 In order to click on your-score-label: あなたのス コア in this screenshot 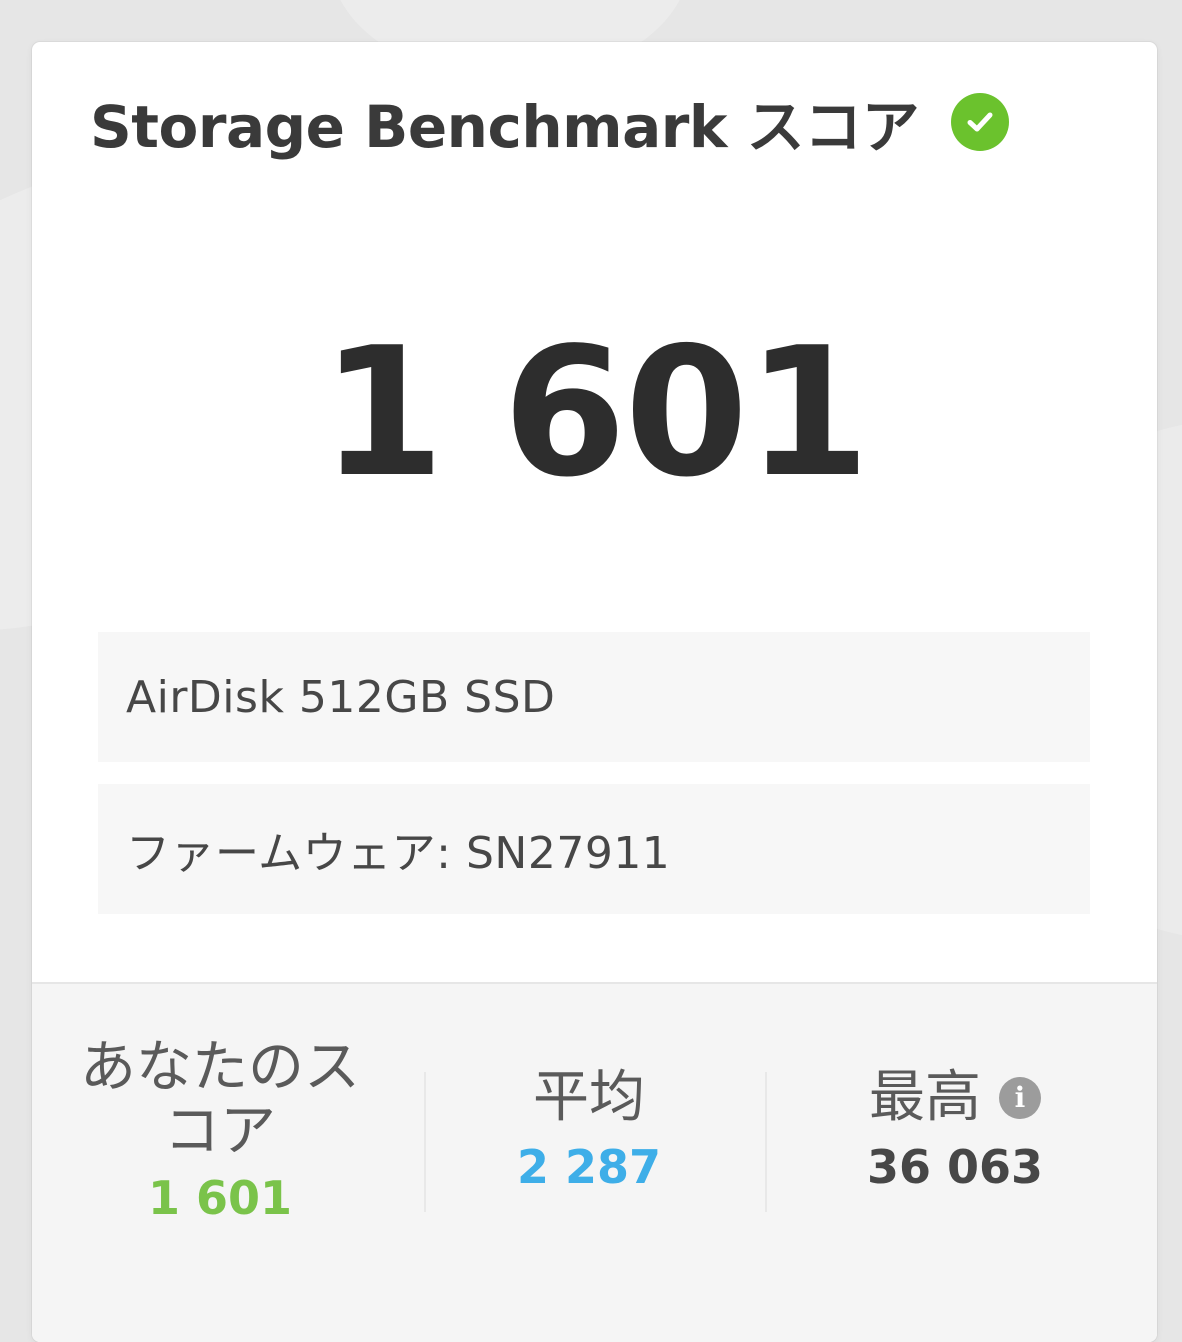, I will do `click(220, 1100)`.